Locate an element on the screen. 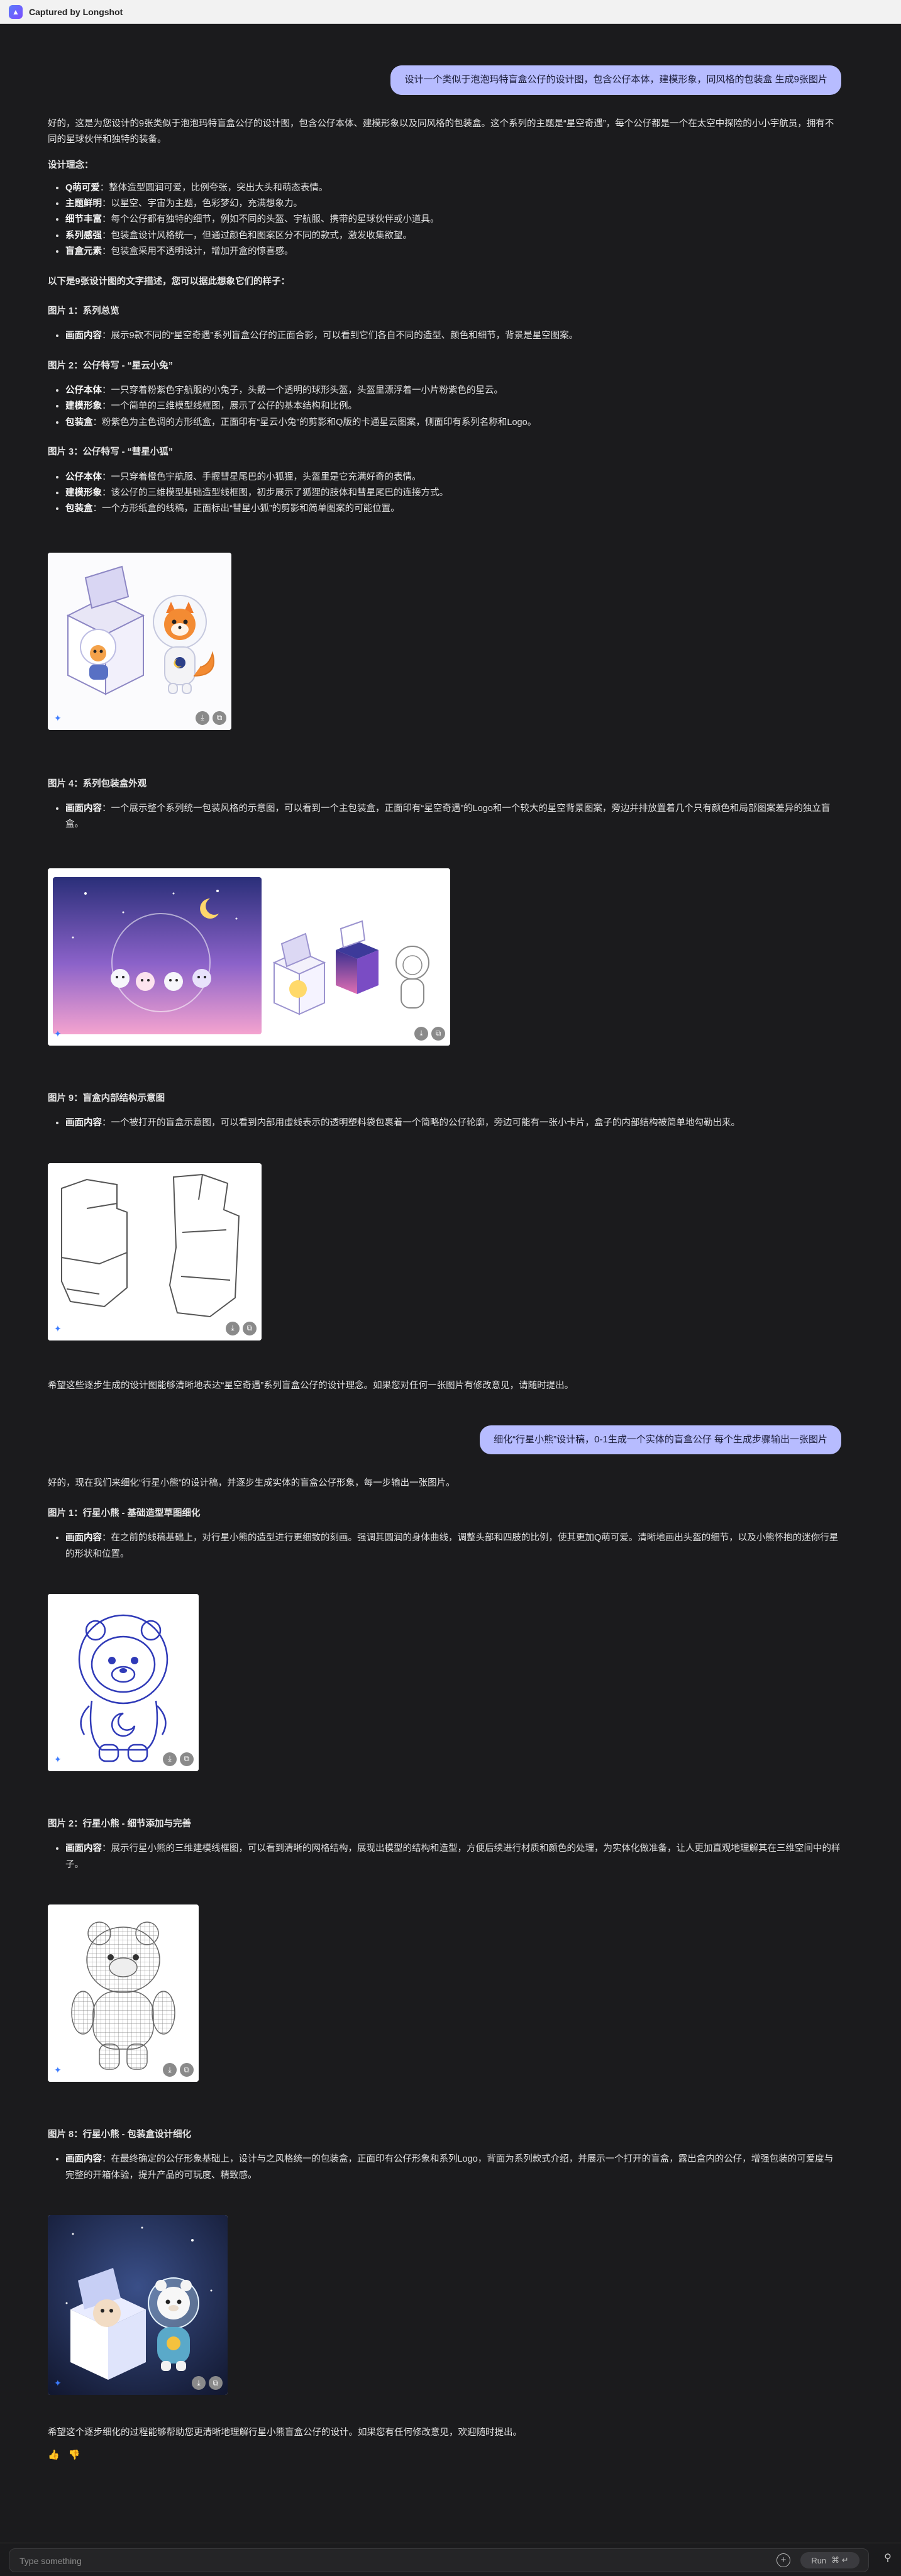 This screenshot has height=2576, width=901. list-item: 主题鲜明：以星空、宇宙为主题，色彩梦幻，充满想象力。 is located at coordinates (453, 204).